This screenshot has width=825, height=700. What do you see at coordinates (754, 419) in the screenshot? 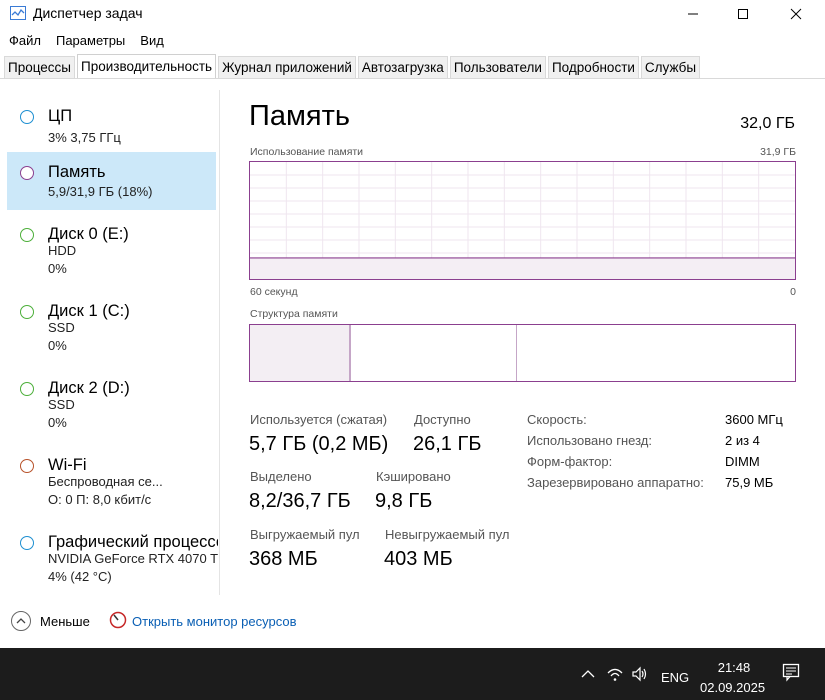
I see `speed-value: 3600 МГц` at bounding box center [754, 419].